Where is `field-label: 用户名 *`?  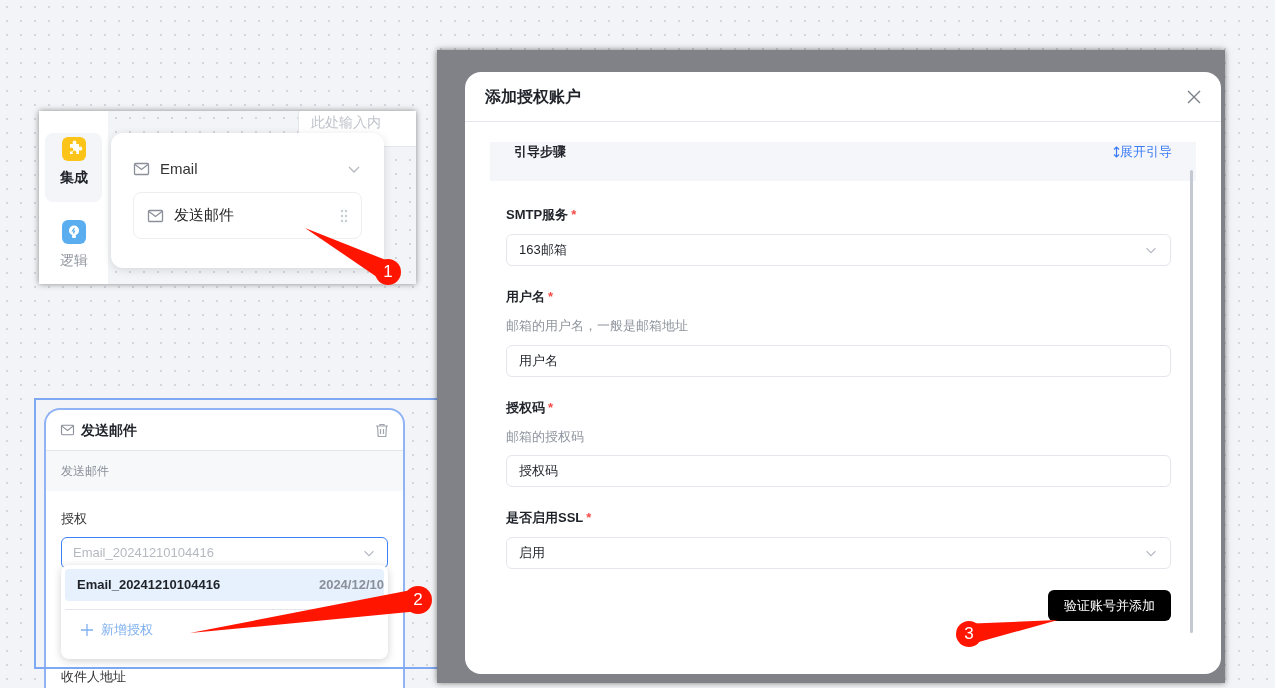
field-label: 用户名 * is located at coordinates (530, 297).